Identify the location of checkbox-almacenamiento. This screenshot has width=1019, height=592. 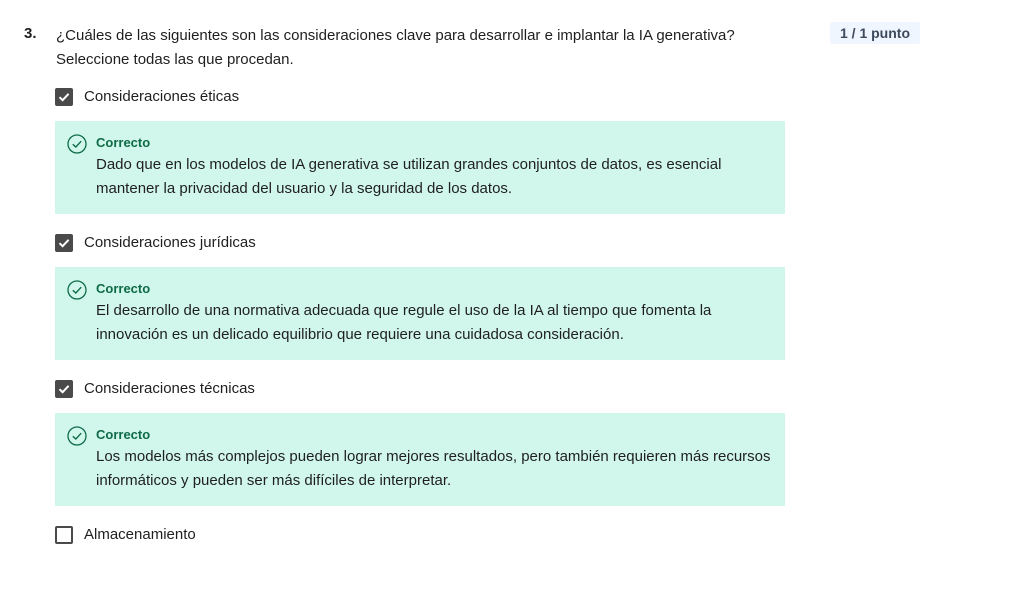
(64, 535).